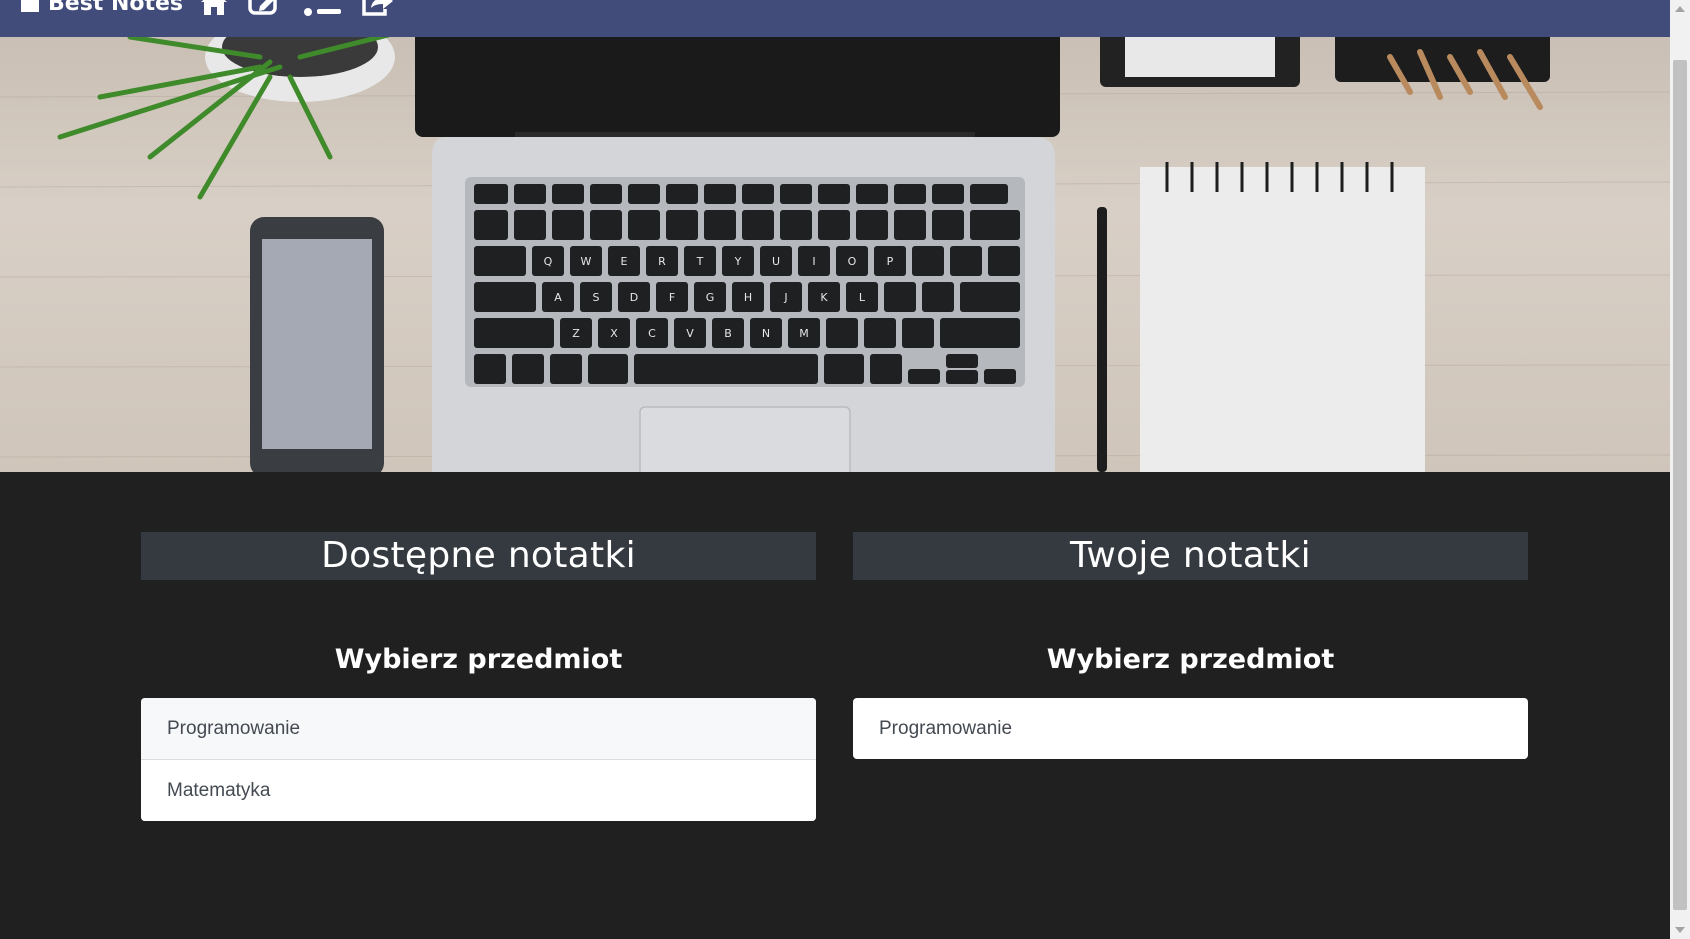 Image resolution: width=1690 pixels, height=939 pixels. I want to click on available-subject-heading: Wybierz przedmiot, so click(478, 659).